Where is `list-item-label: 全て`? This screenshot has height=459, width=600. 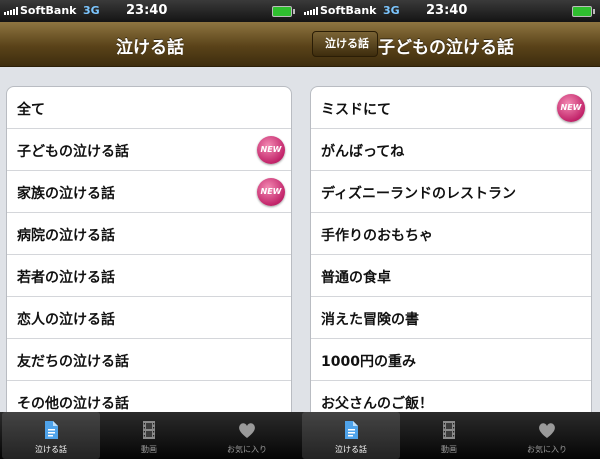 list-item-label: 全て is located at coordinates (31, 110).